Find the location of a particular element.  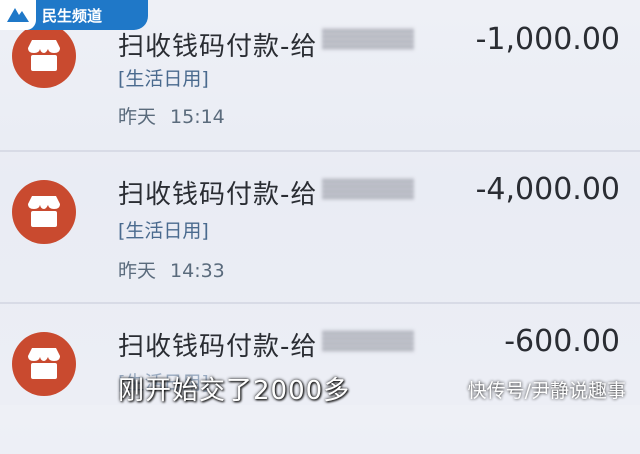

transaction-amount: -600.00 is located at coordinates (562, 341).